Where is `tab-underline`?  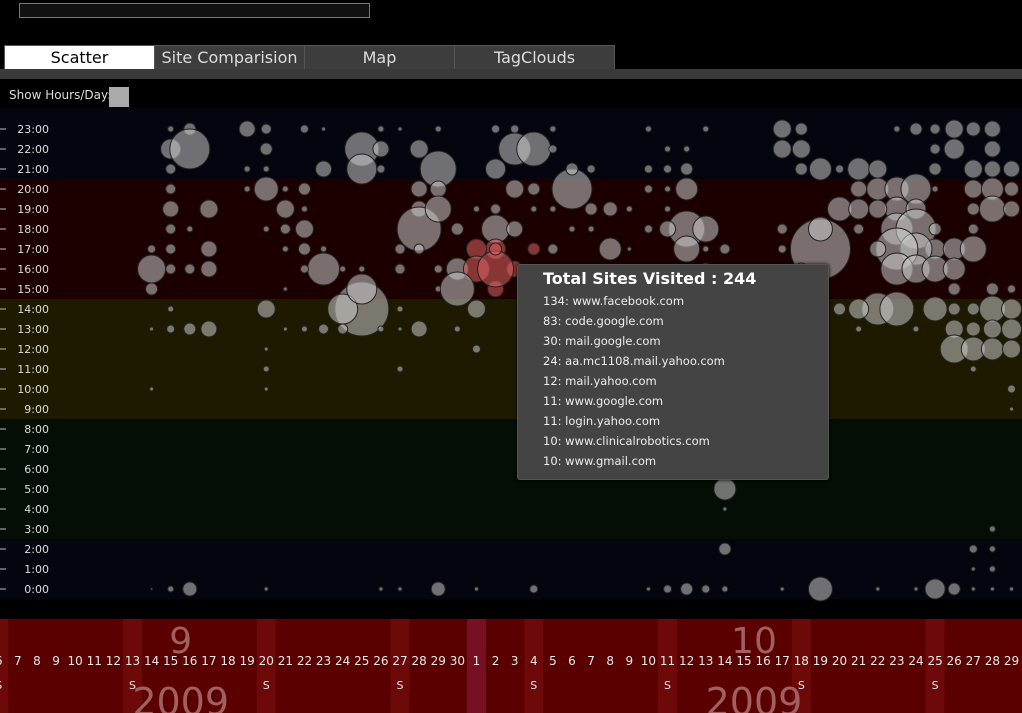 tab-underline is located at coordinates (511, 74).